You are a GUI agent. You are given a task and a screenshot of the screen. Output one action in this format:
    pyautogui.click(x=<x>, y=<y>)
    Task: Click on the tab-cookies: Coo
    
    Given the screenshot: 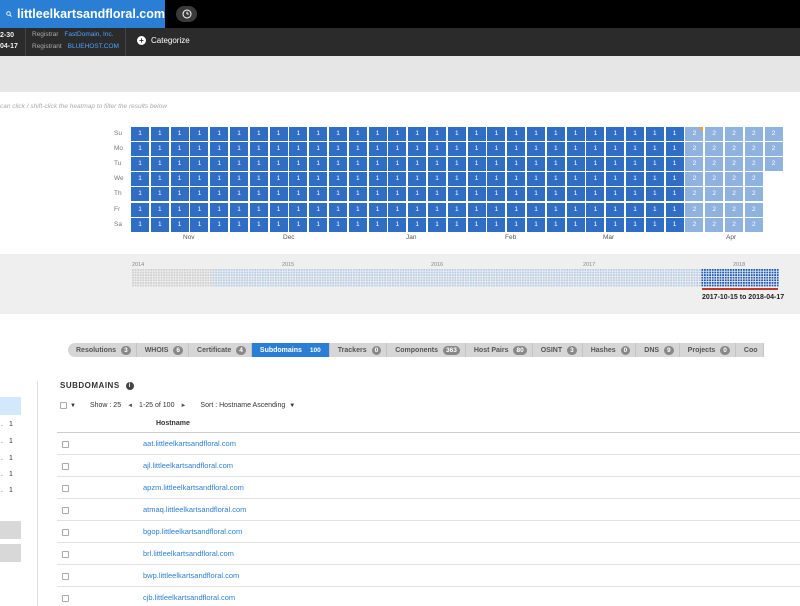 What is the action you would take?
    pyautogui.click(x=749, y=350)
    